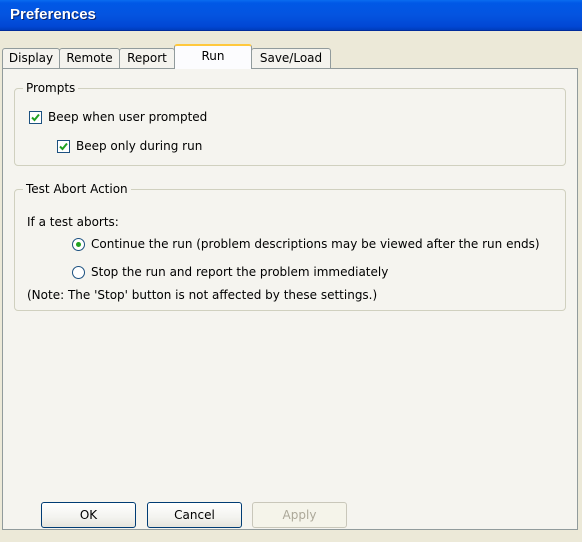  I want to click on abort-intro-text: If a test aborts:, so click(73, 222).